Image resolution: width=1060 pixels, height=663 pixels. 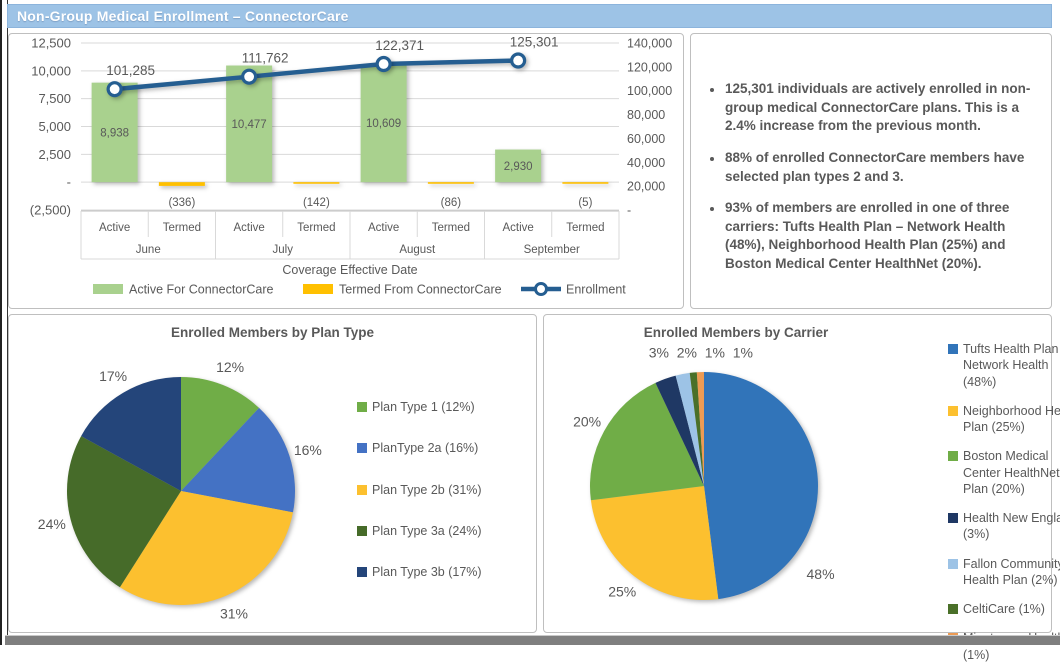 What do you see at coordinates (821, 574) in the screenshot?
I see `pie-data-label: 48%` at bounding box center [821, 574].